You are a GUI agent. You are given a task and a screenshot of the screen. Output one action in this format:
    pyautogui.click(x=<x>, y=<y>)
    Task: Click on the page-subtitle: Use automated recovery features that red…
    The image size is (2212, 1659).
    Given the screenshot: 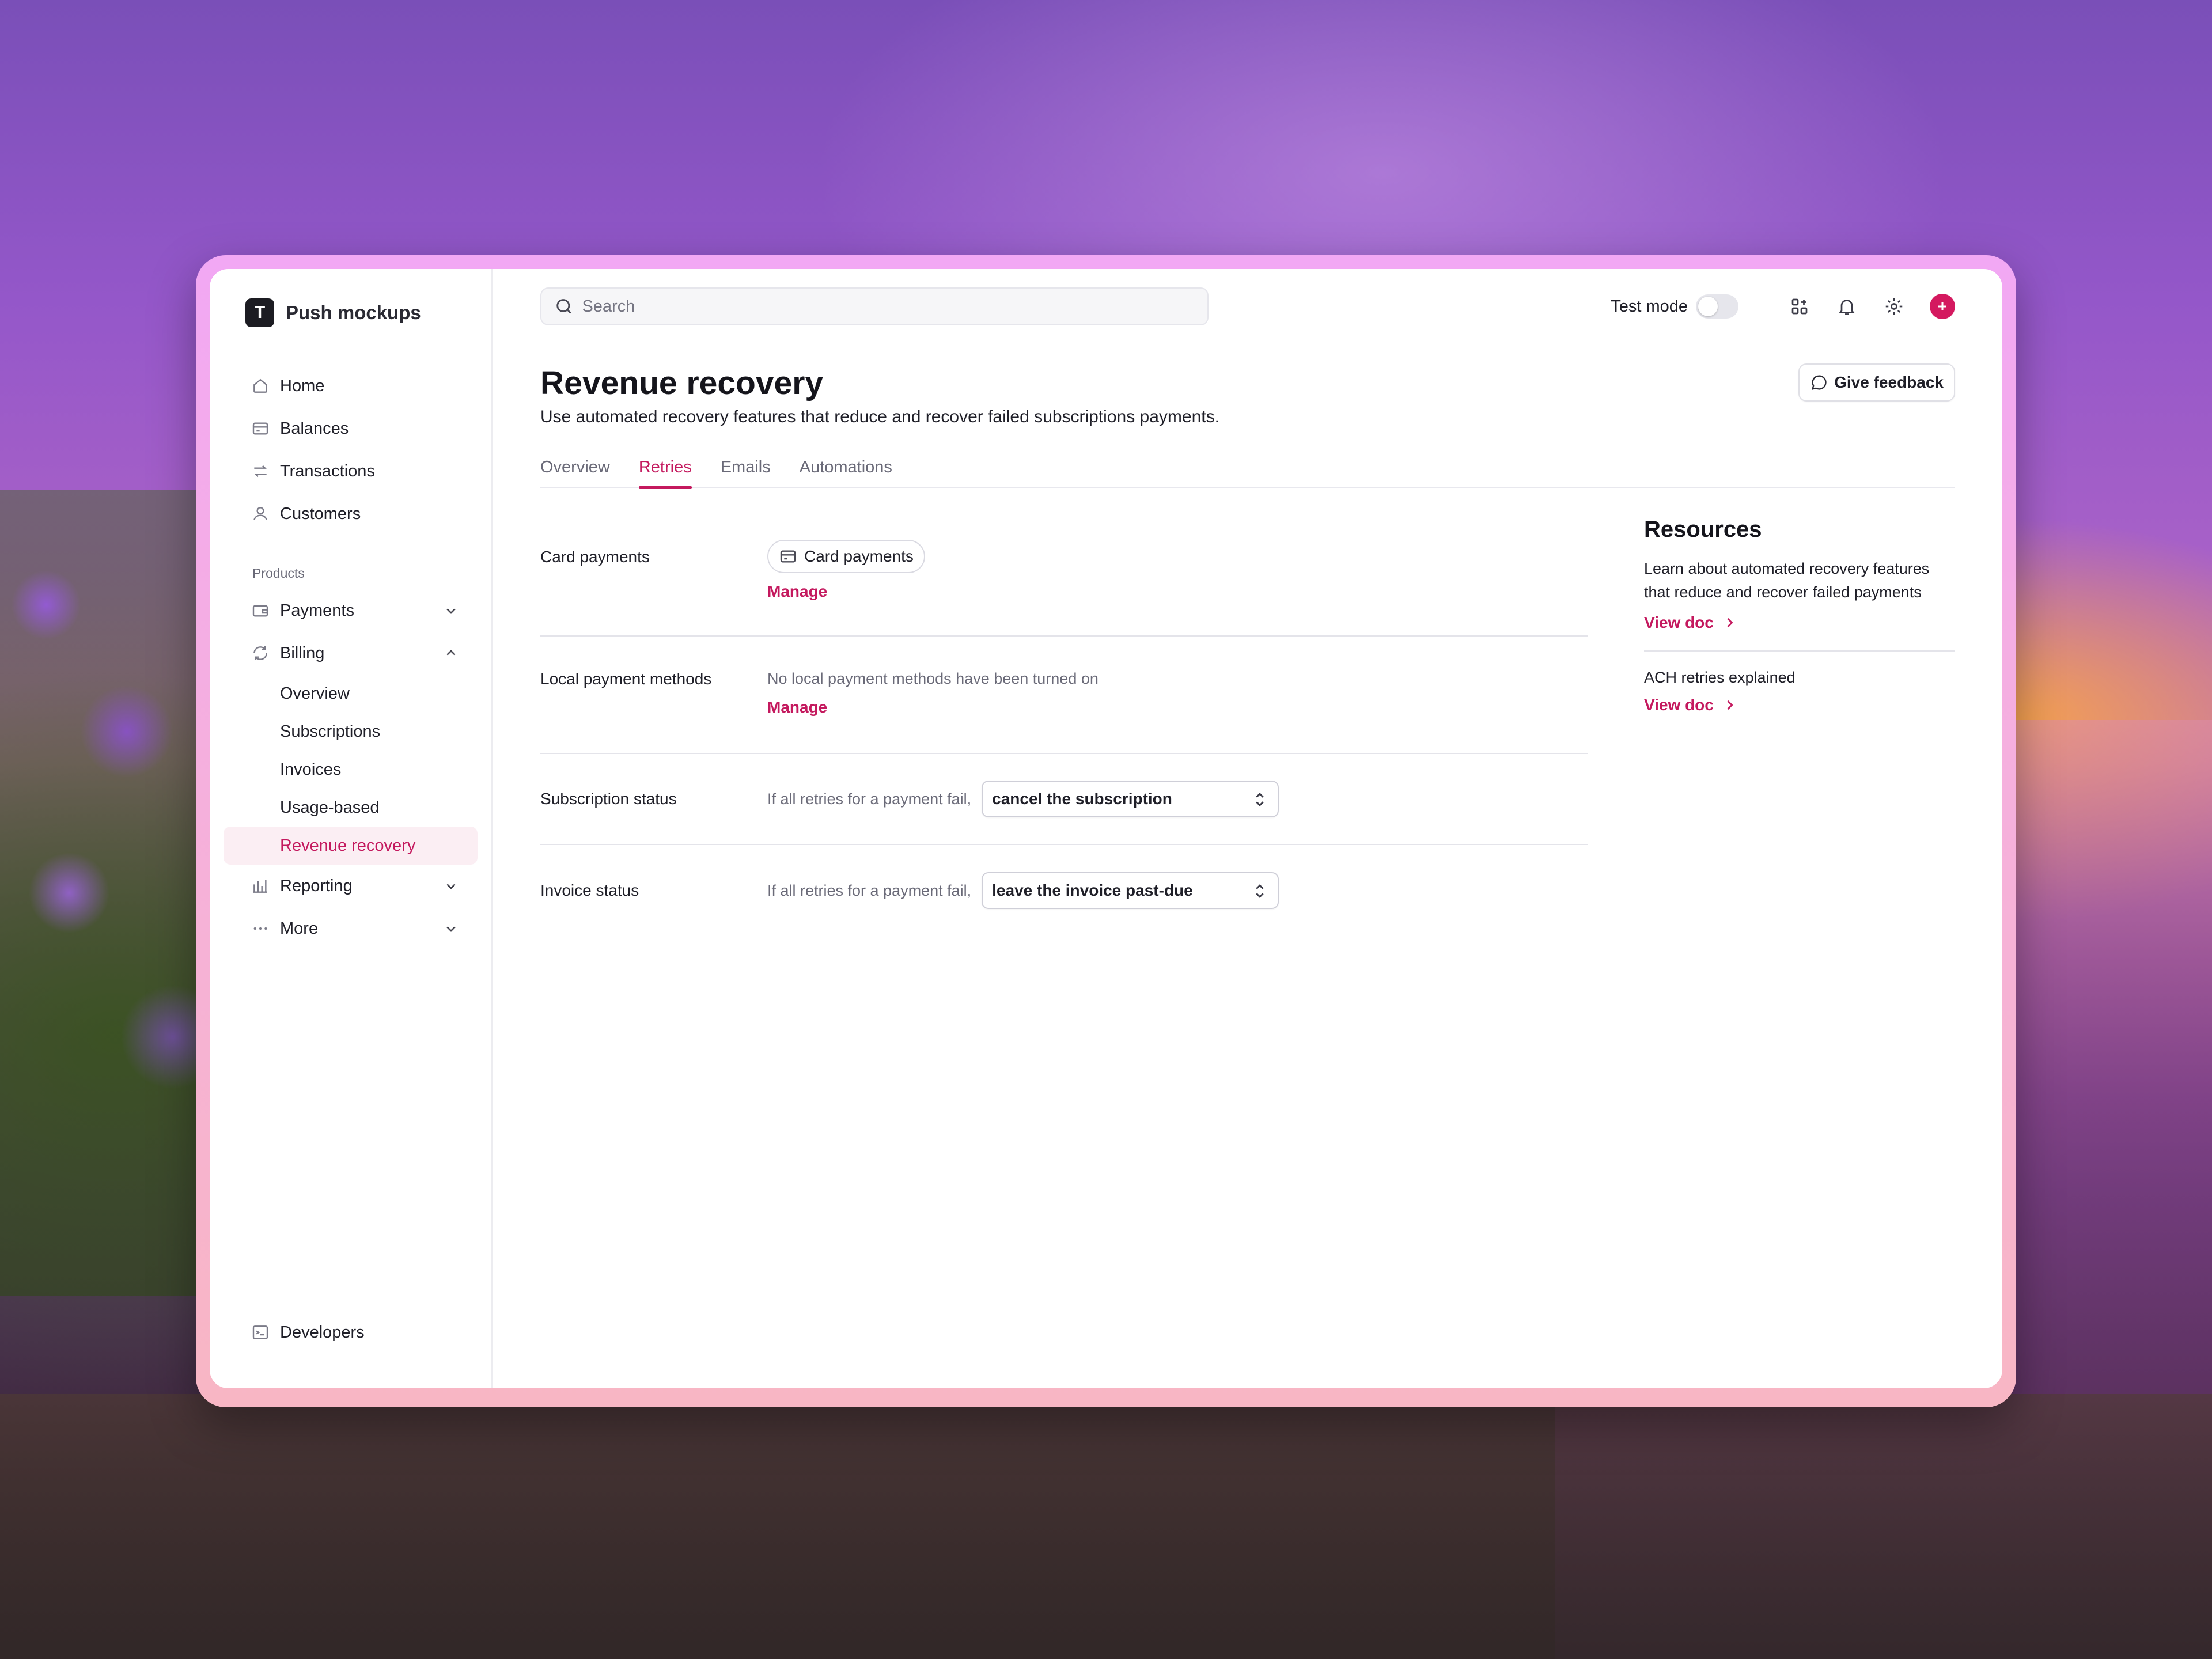 What is the action you would take?
    pyautogui.click(x=879, y=416)
    